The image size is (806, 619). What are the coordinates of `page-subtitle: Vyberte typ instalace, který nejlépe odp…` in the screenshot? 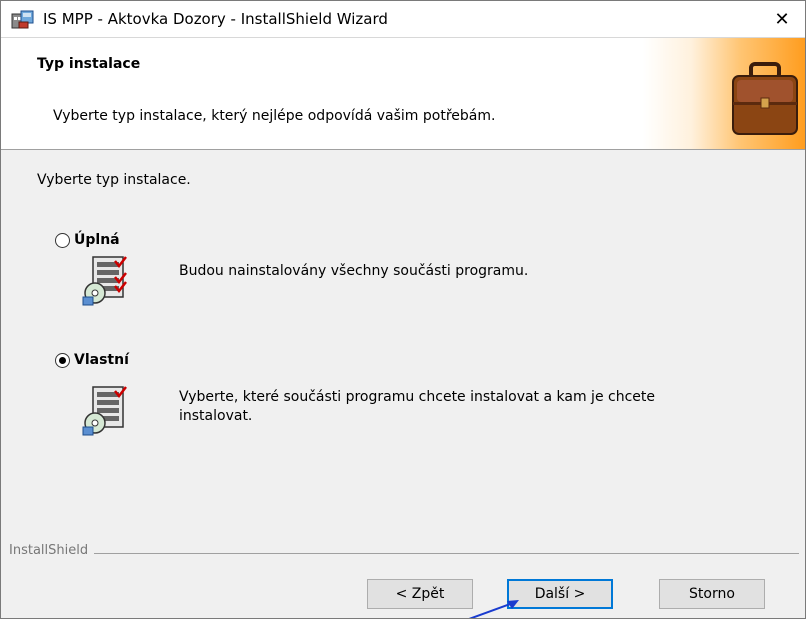 It's located at (274, 116).